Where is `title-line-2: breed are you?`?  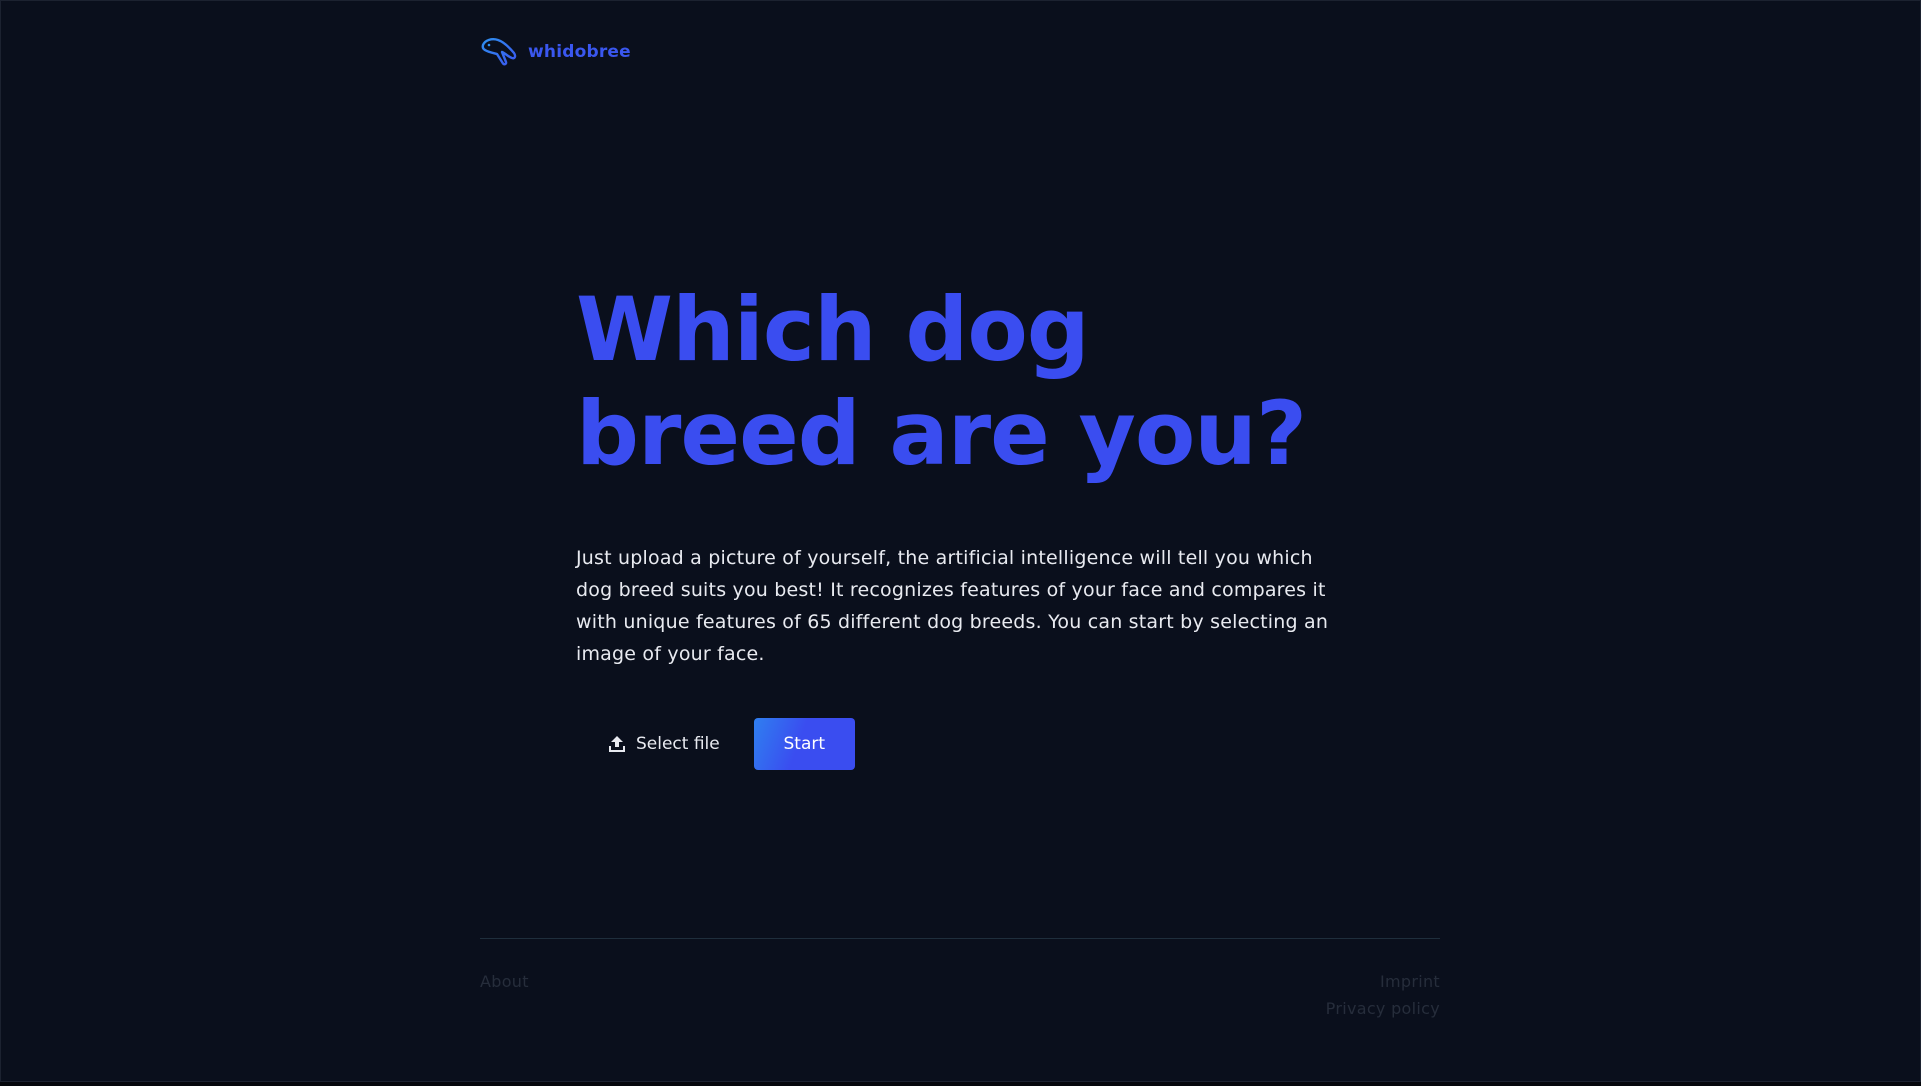
title-line-2: breed are you? is located at coordinates (941, 433).